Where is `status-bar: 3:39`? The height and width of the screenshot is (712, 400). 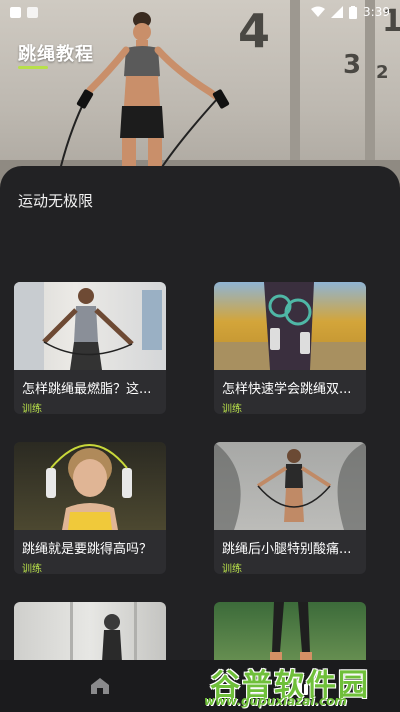 status-bar: 3:39 is located at coordinates (200, 12).